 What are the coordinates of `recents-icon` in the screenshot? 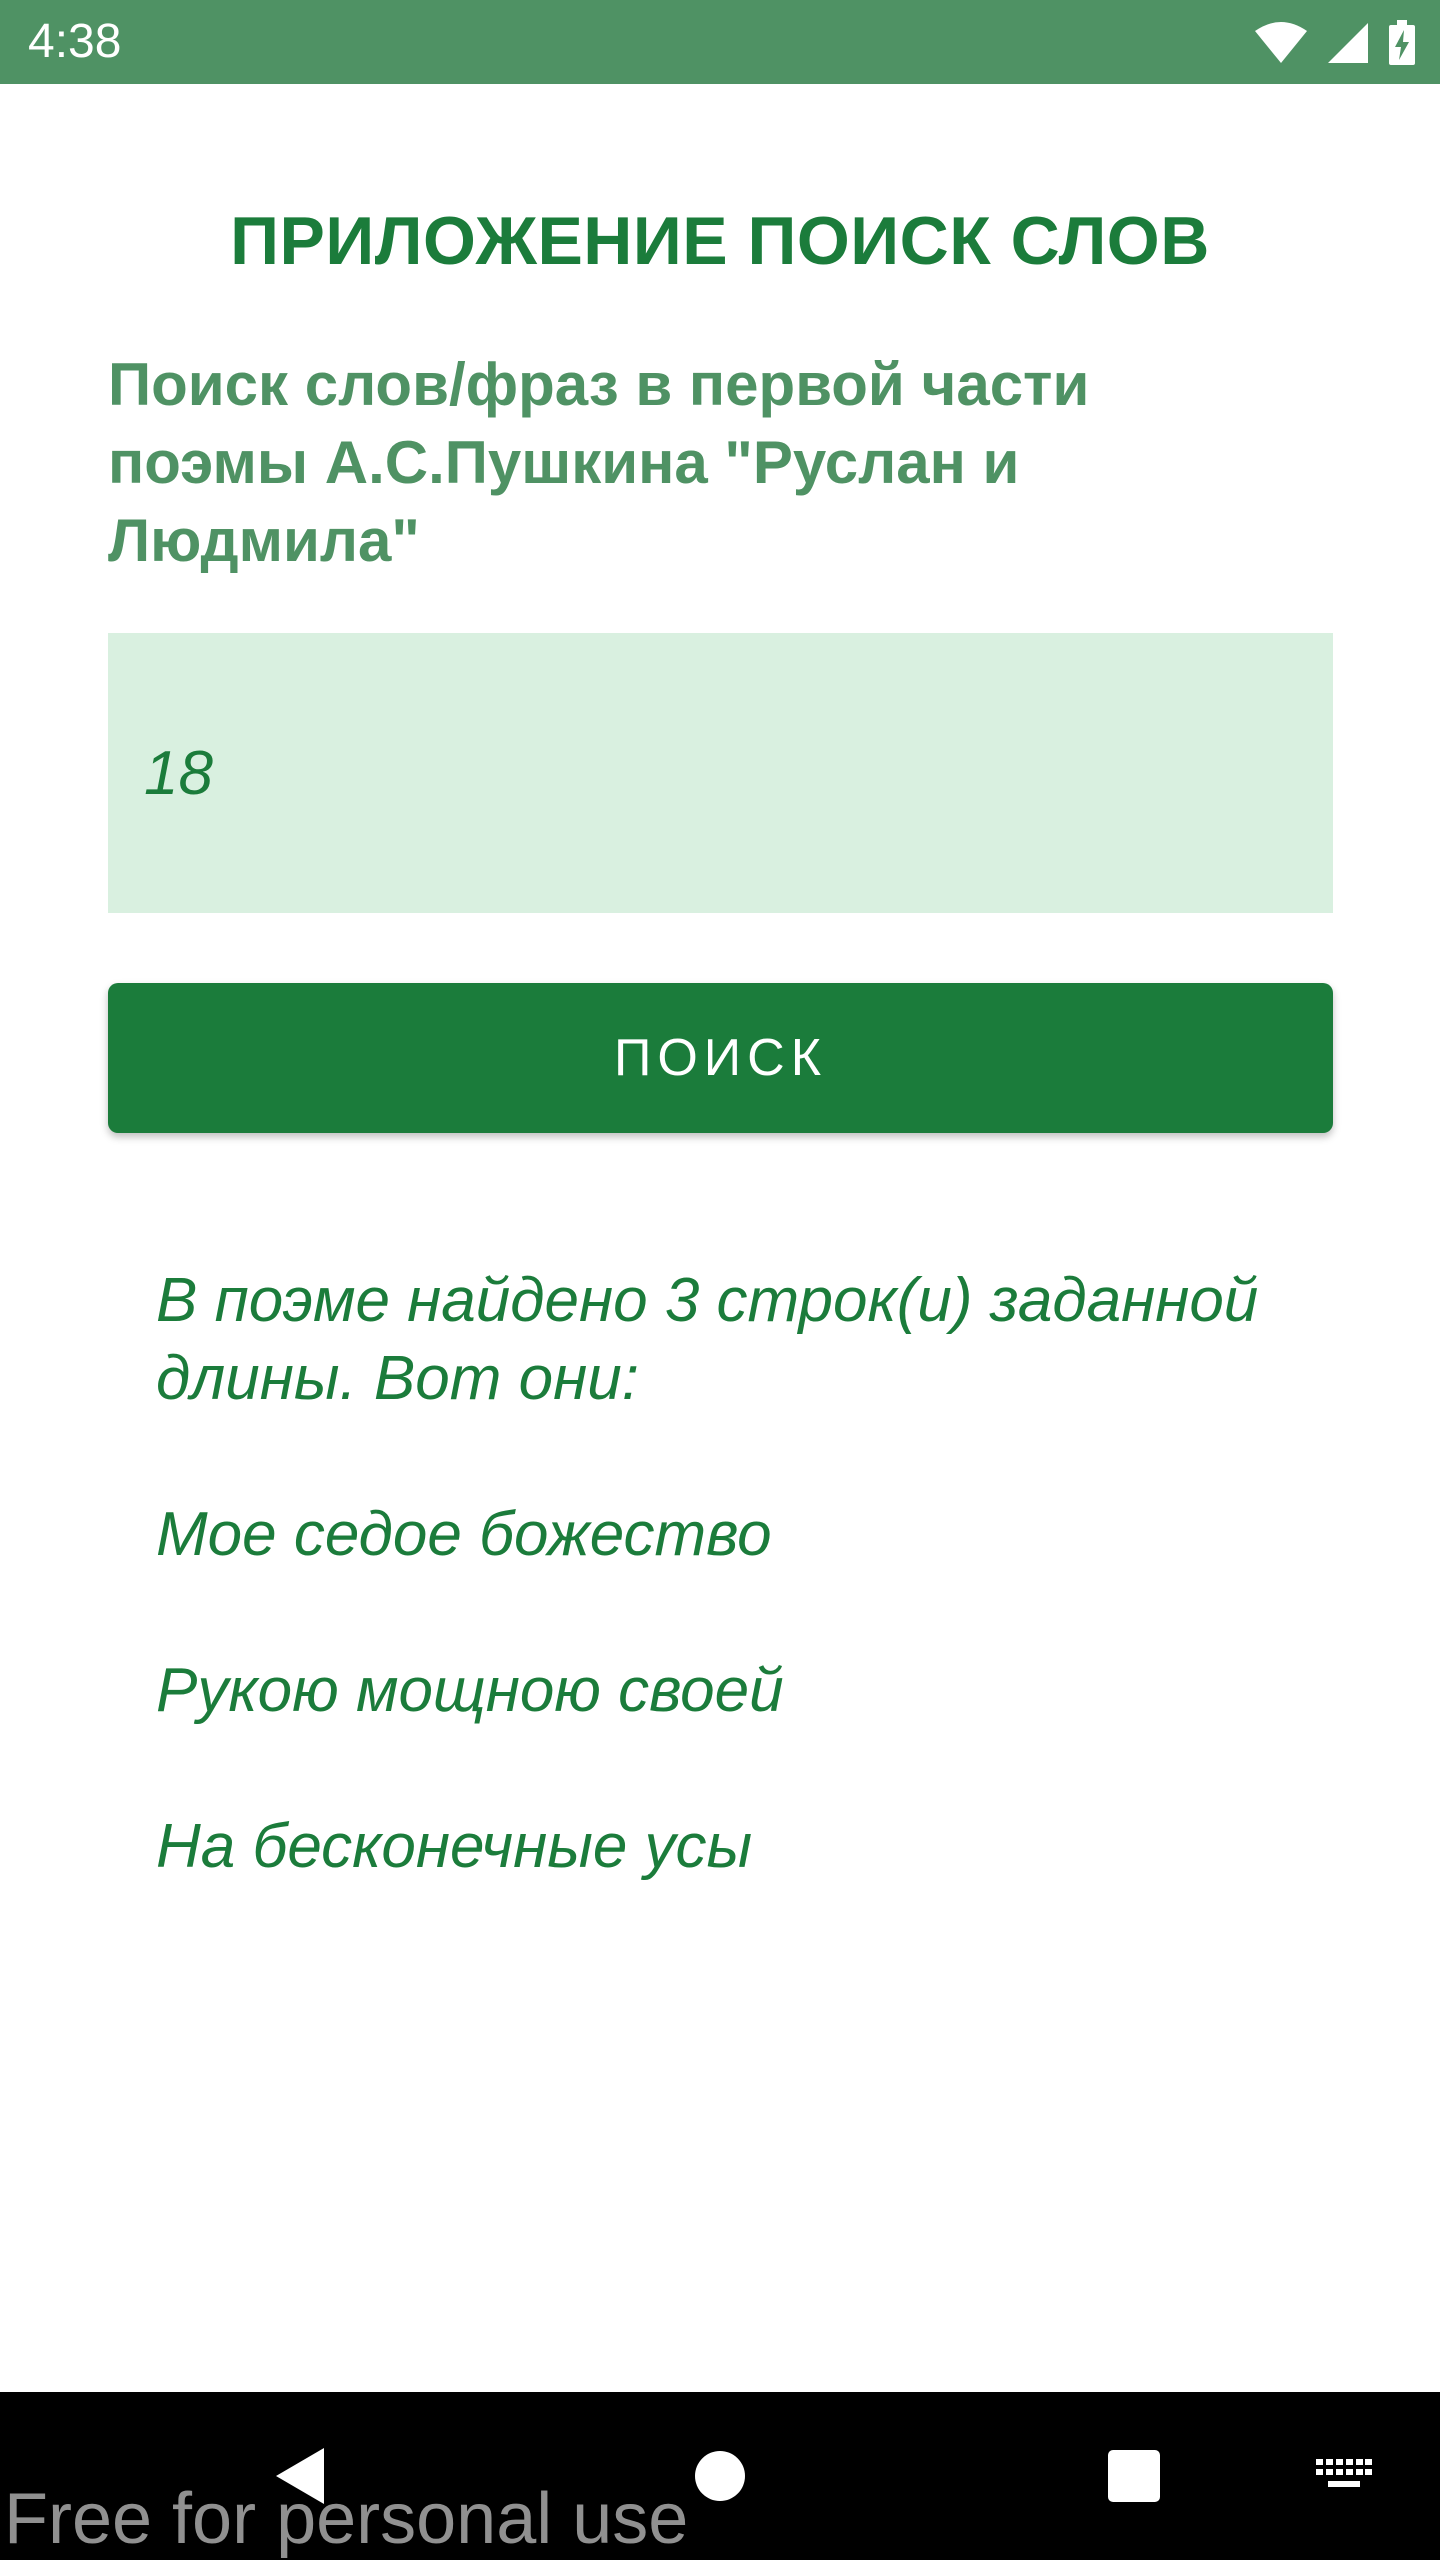 It's located at (1134, 2476).